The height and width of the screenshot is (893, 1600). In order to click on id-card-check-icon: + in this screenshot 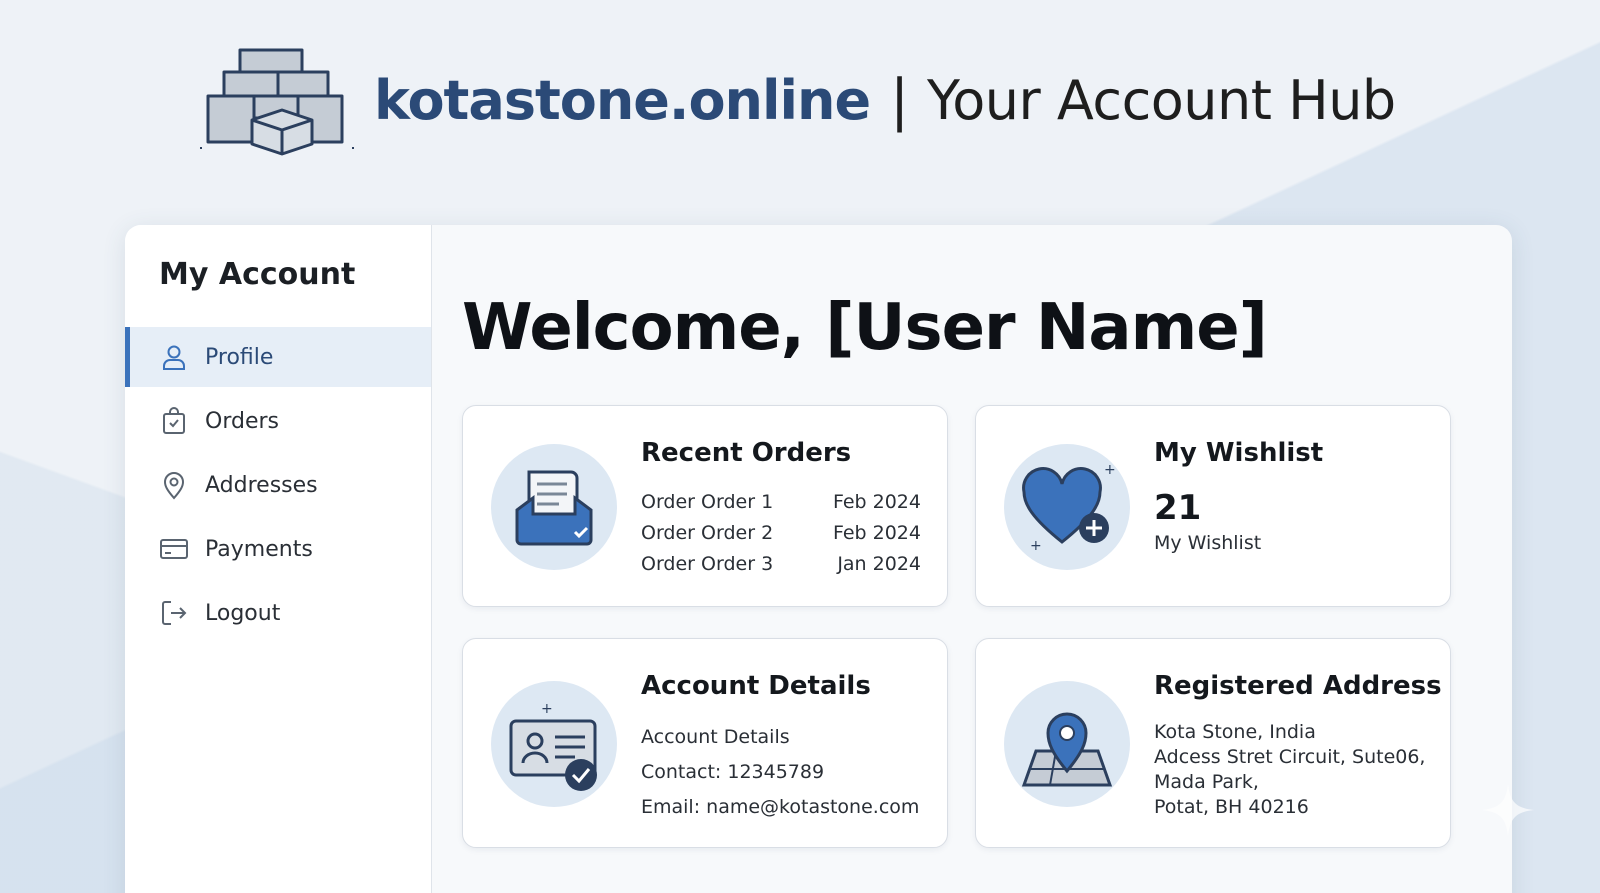, I will do `click(554, 744)`.